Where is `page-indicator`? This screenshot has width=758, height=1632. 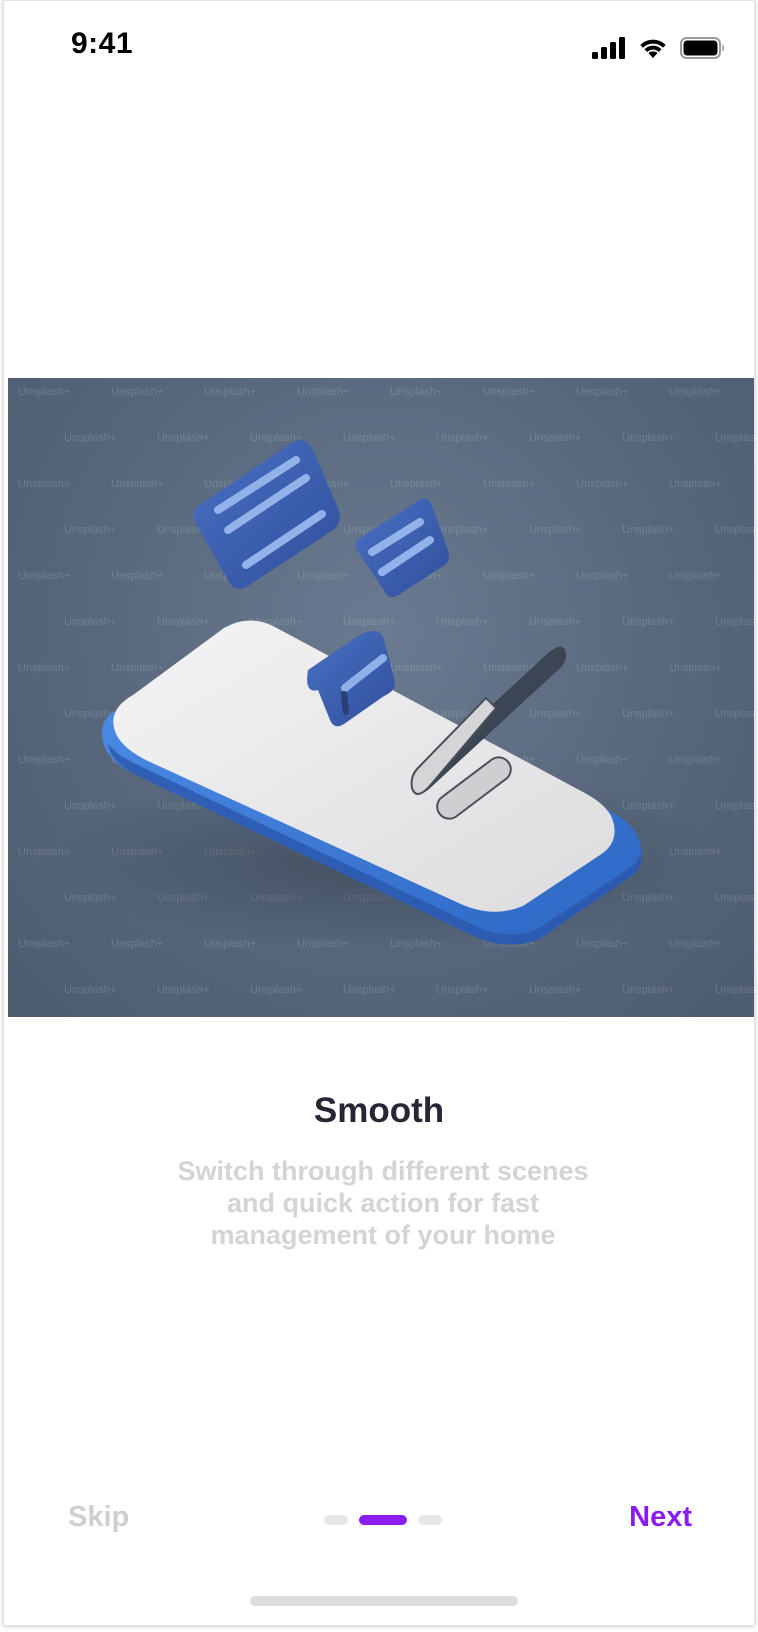 page-indicator is located at coordinates (383, 1520).